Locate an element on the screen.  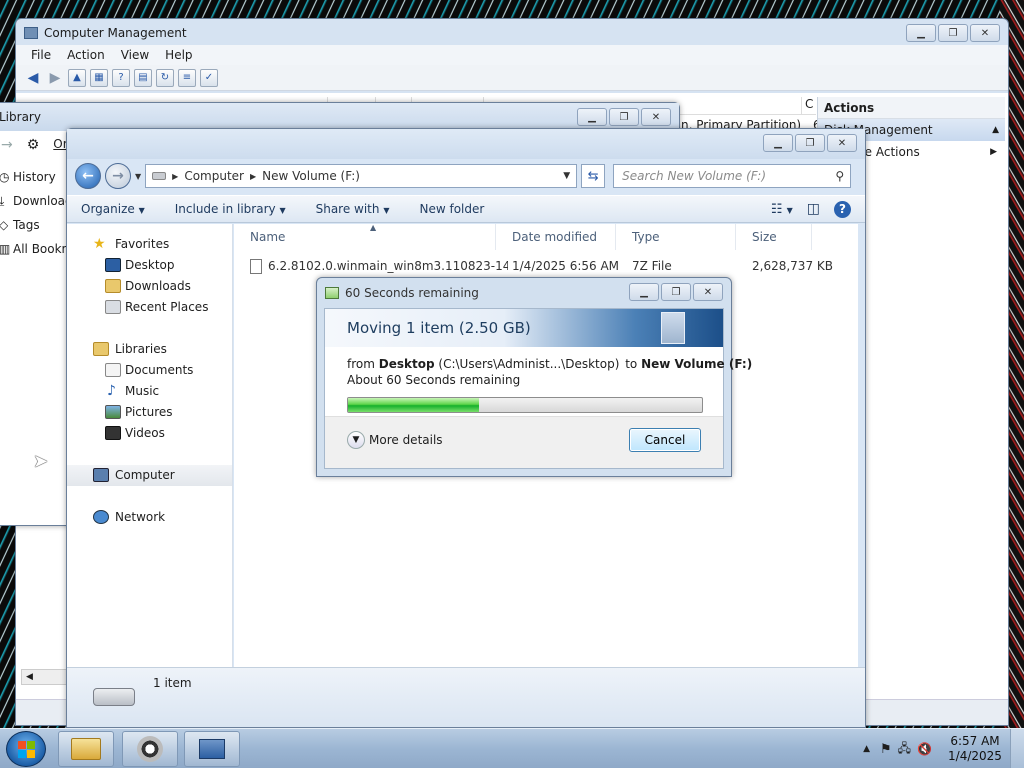
include-in-library-button: Include in library ▼ is located at coordinates (230, 209).